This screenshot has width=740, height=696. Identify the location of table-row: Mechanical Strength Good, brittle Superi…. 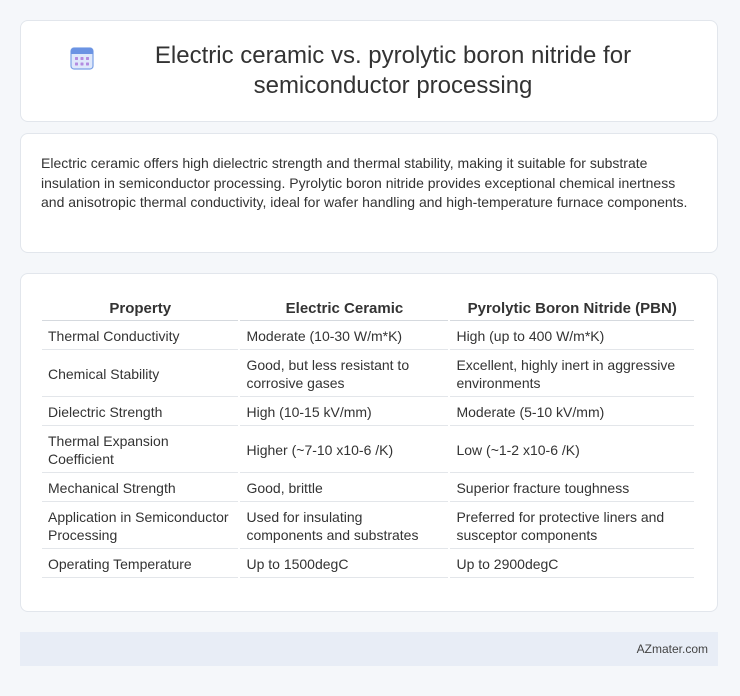
(368, 488).